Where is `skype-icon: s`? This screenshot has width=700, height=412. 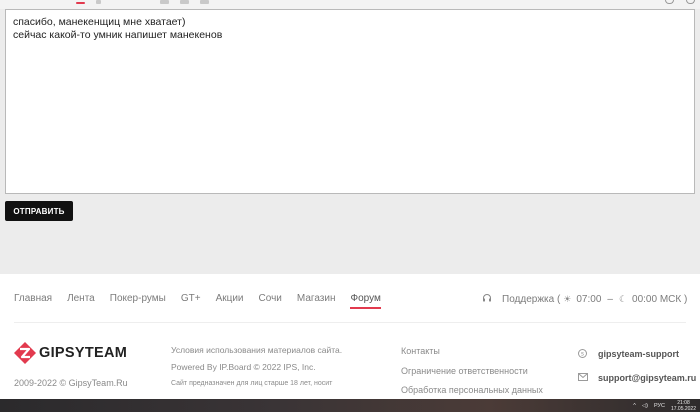 skype-icon: s is located at coordinates (584, 354).